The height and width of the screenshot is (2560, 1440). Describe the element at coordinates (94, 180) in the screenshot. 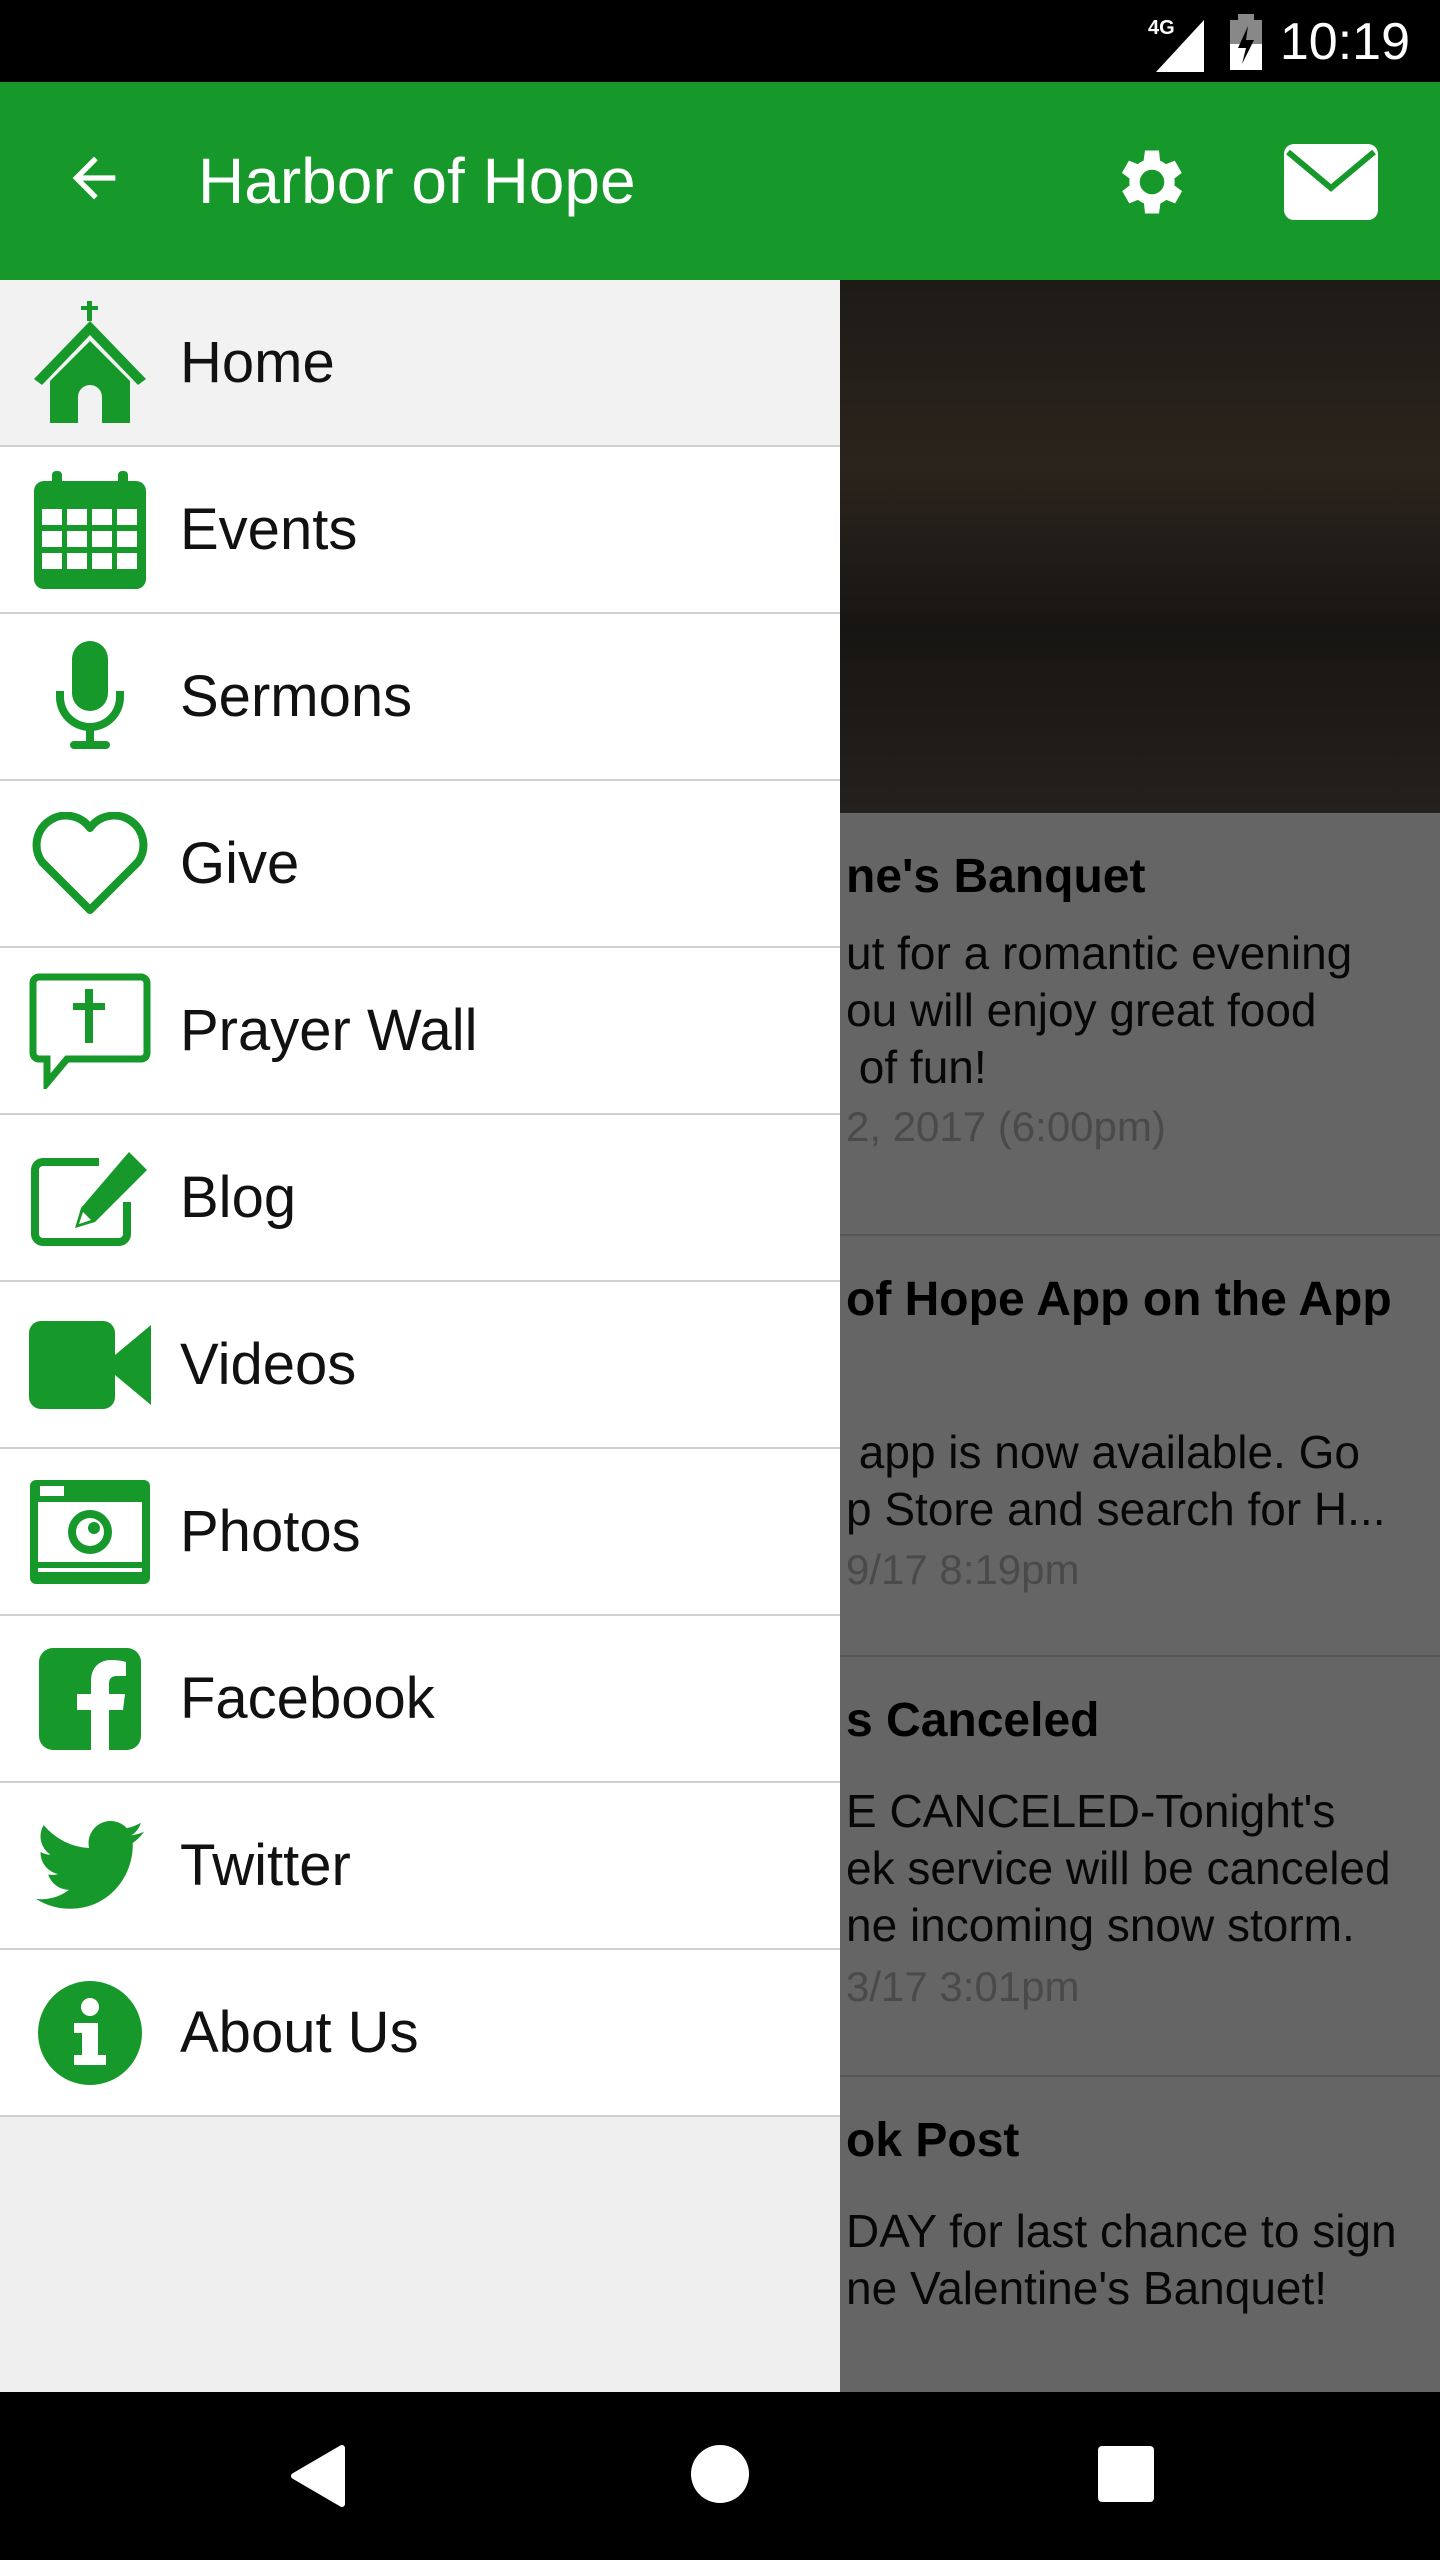

I see `arrow-back-icon` at that location.